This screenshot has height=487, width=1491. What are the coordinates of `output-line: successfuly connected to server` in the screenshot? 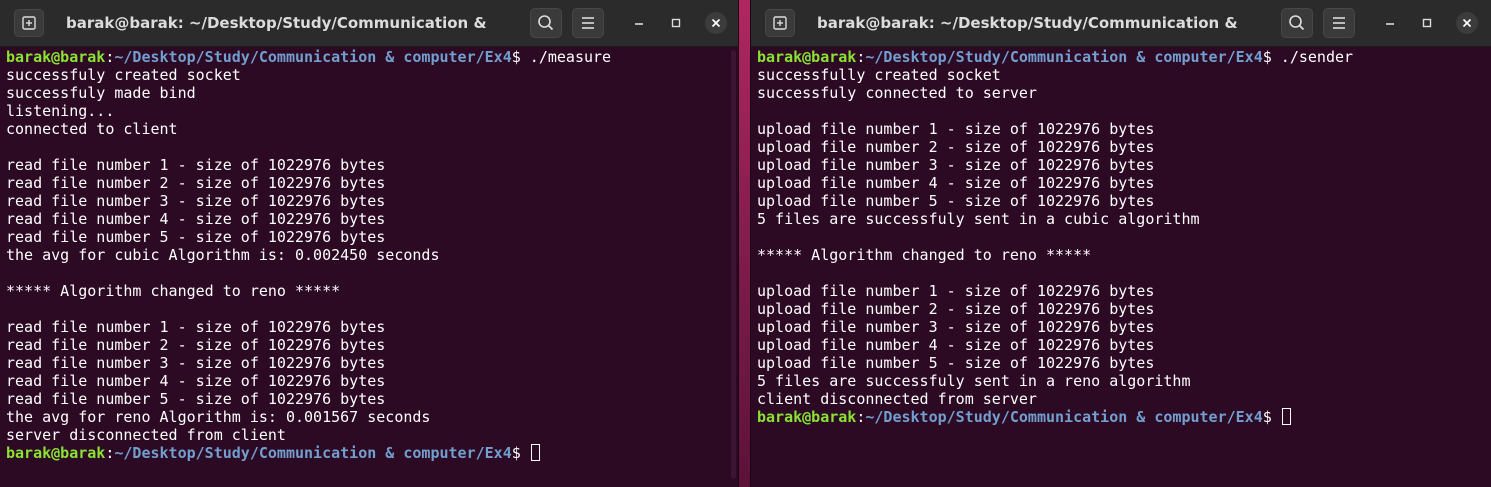 It's located at (897, 93).